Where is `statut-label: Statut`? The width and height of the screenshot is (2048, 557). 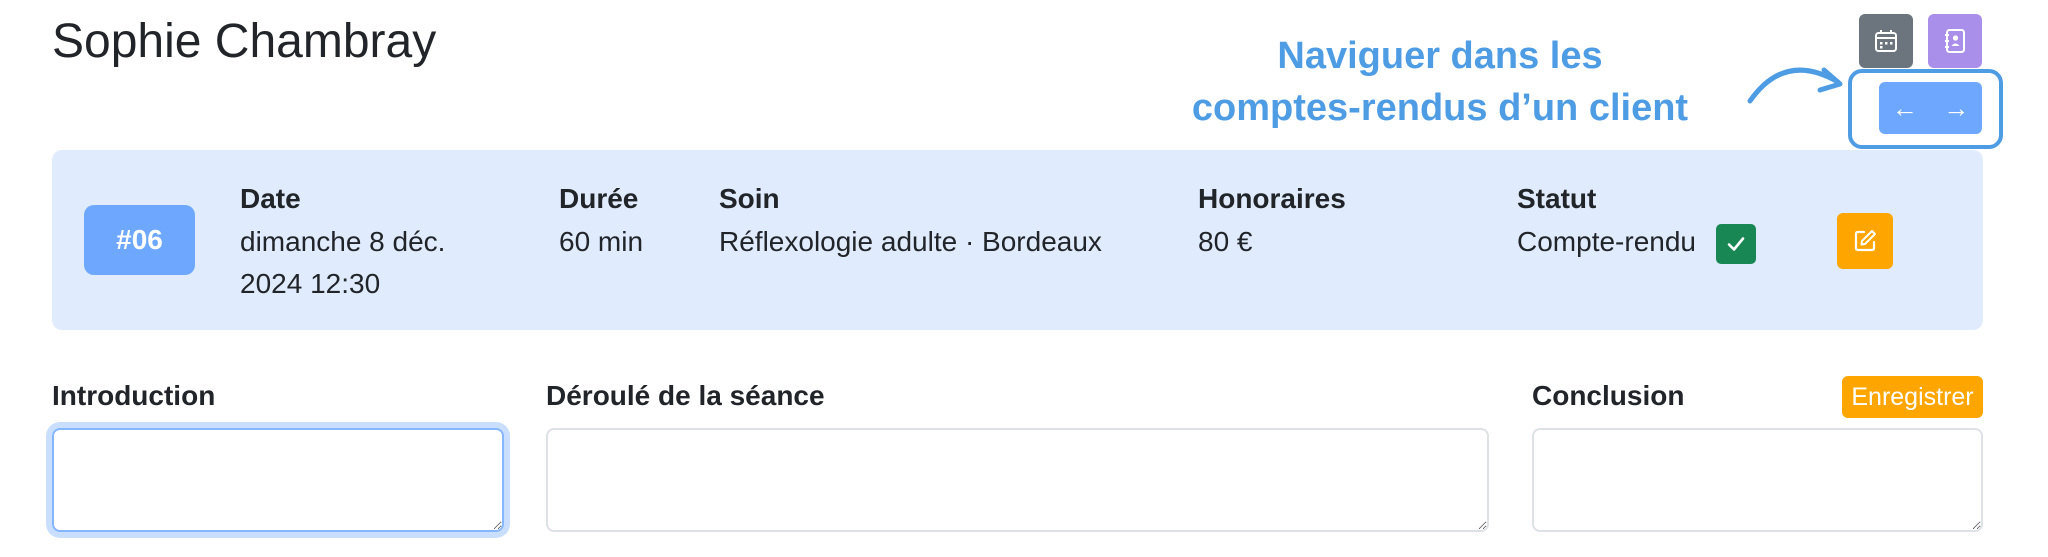 statut-label: Statut is located at coordinates (1557, 198).